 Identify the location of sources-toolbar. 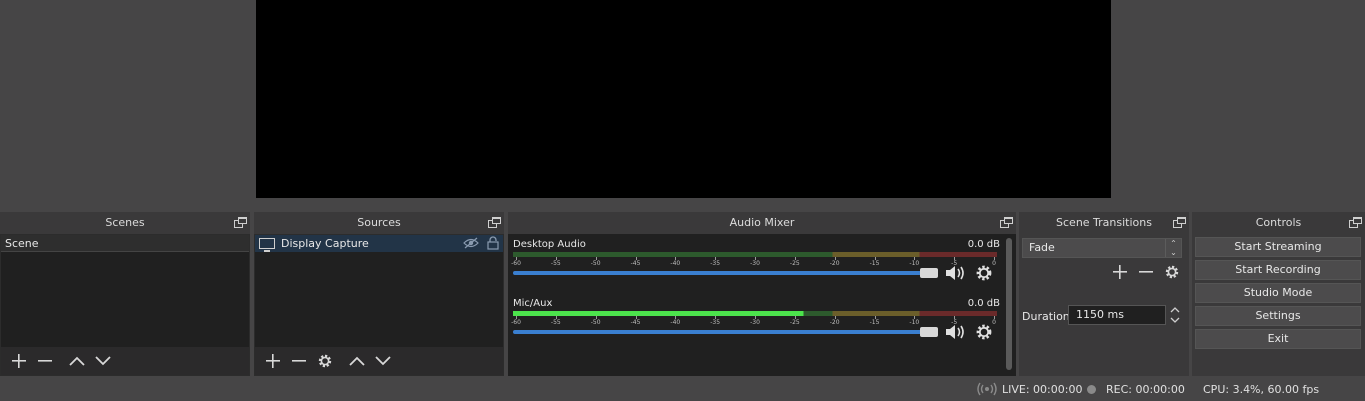
(379, 361).